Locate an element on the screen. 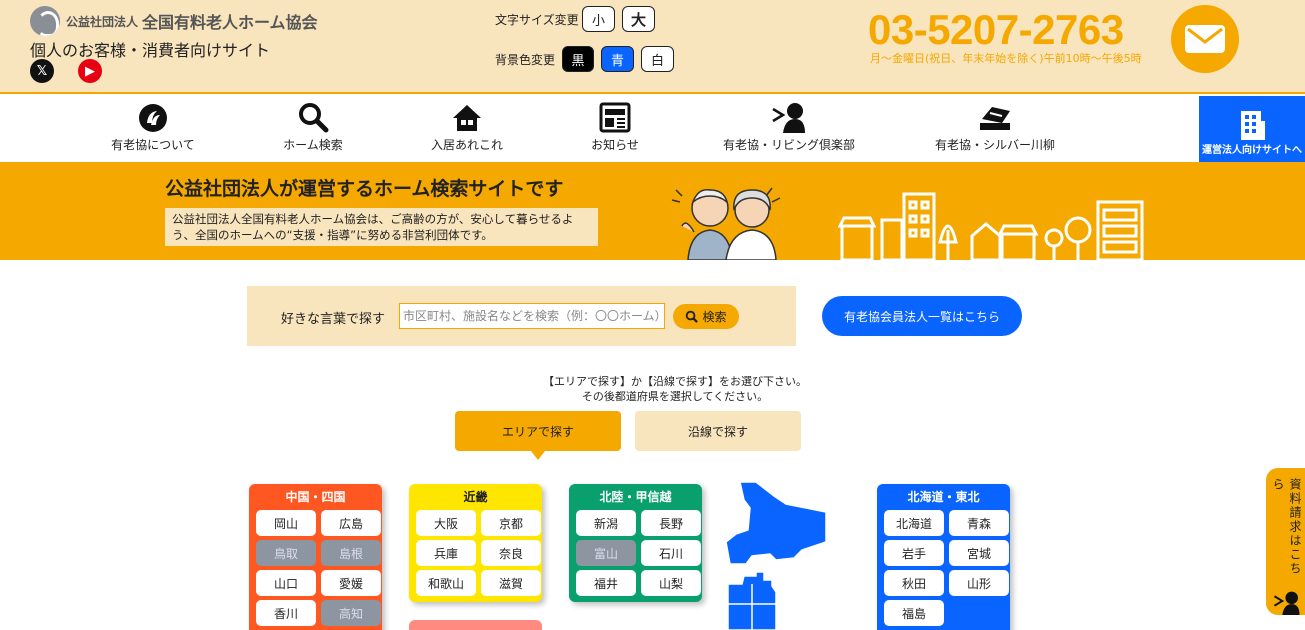 Image resolution: width=1305 pixels, height=630 pixels. nav-label: 有老協・リビング倶楽部 is located at coordinates (789, 145).